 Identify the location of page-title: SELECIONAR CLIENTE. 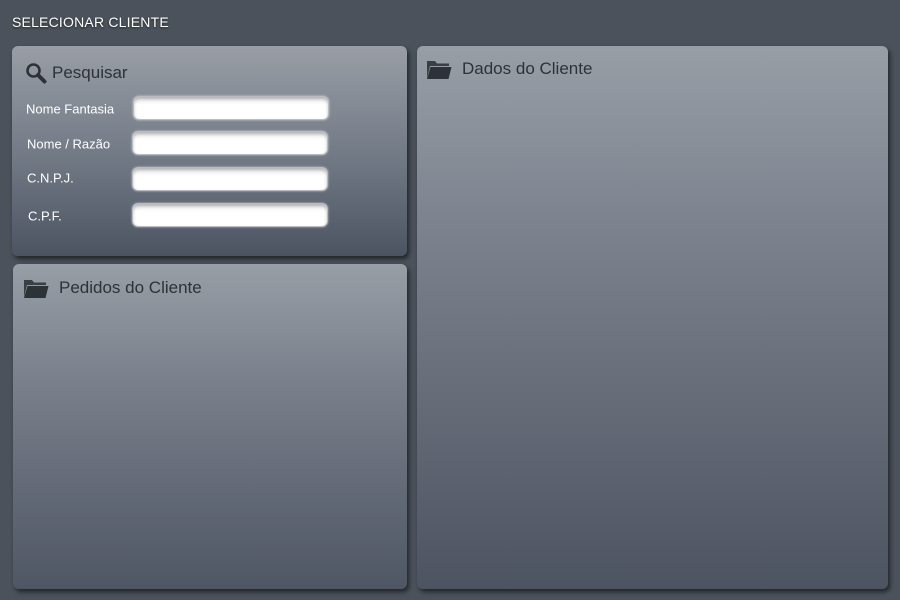
(90, 22).